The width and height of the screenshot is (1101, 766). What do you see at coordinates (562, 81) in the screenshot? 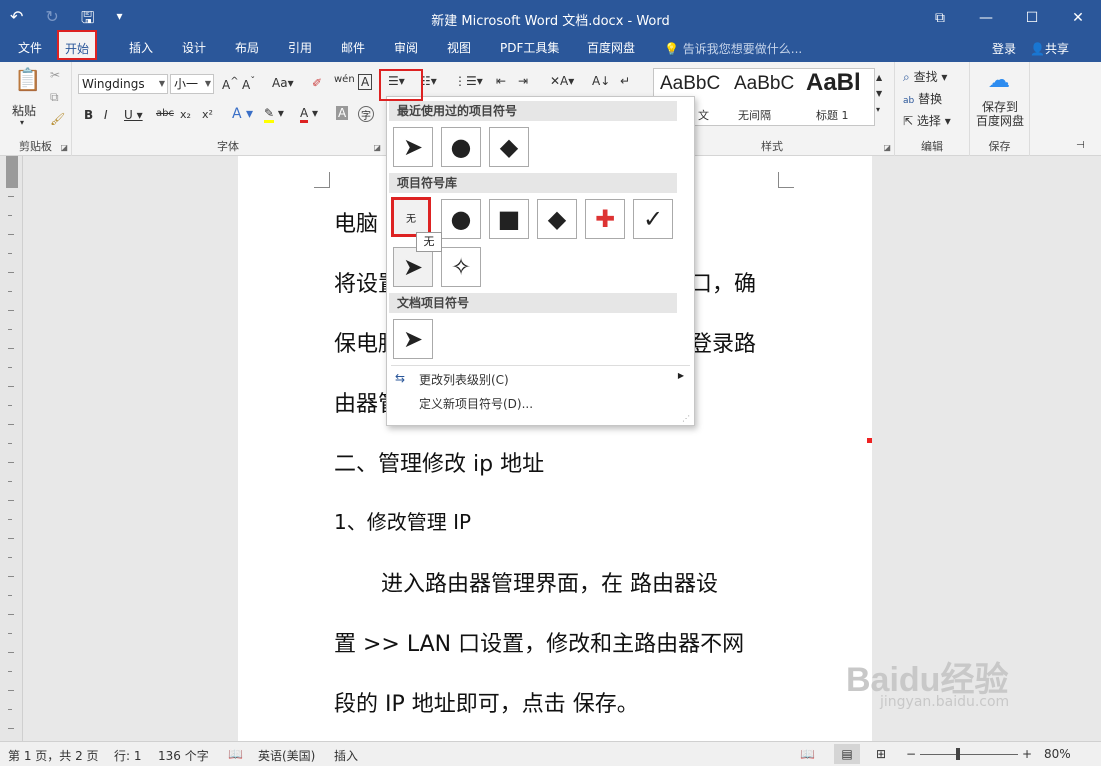
I see `chinese-layout-icon: ✕A▾` at bounding box center [562, 81].